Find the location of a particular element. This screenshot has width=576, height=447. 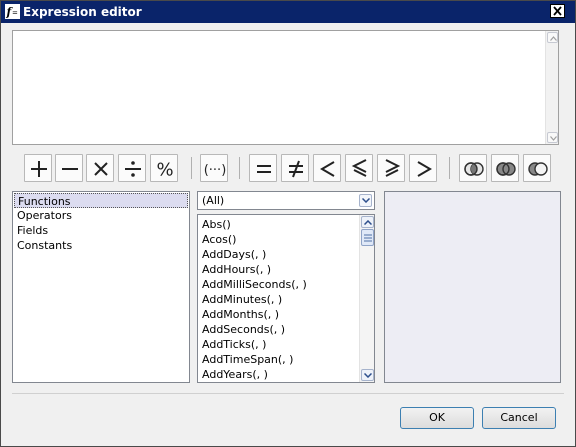

category-item-functions: Functions is located at coordinates (101, 200).